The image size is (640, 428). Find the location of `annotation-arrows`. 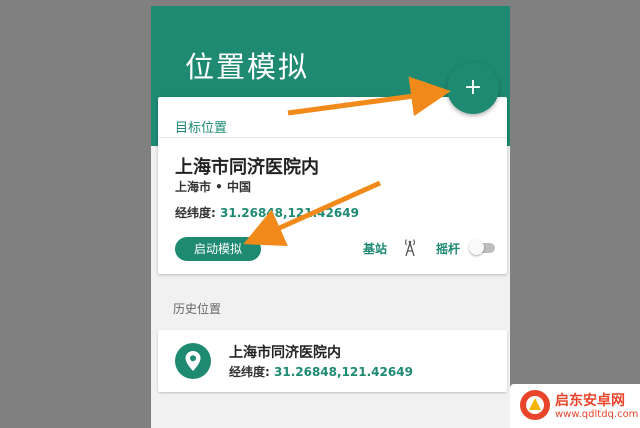

annotation-arrows is located at coordinates (347, 161).